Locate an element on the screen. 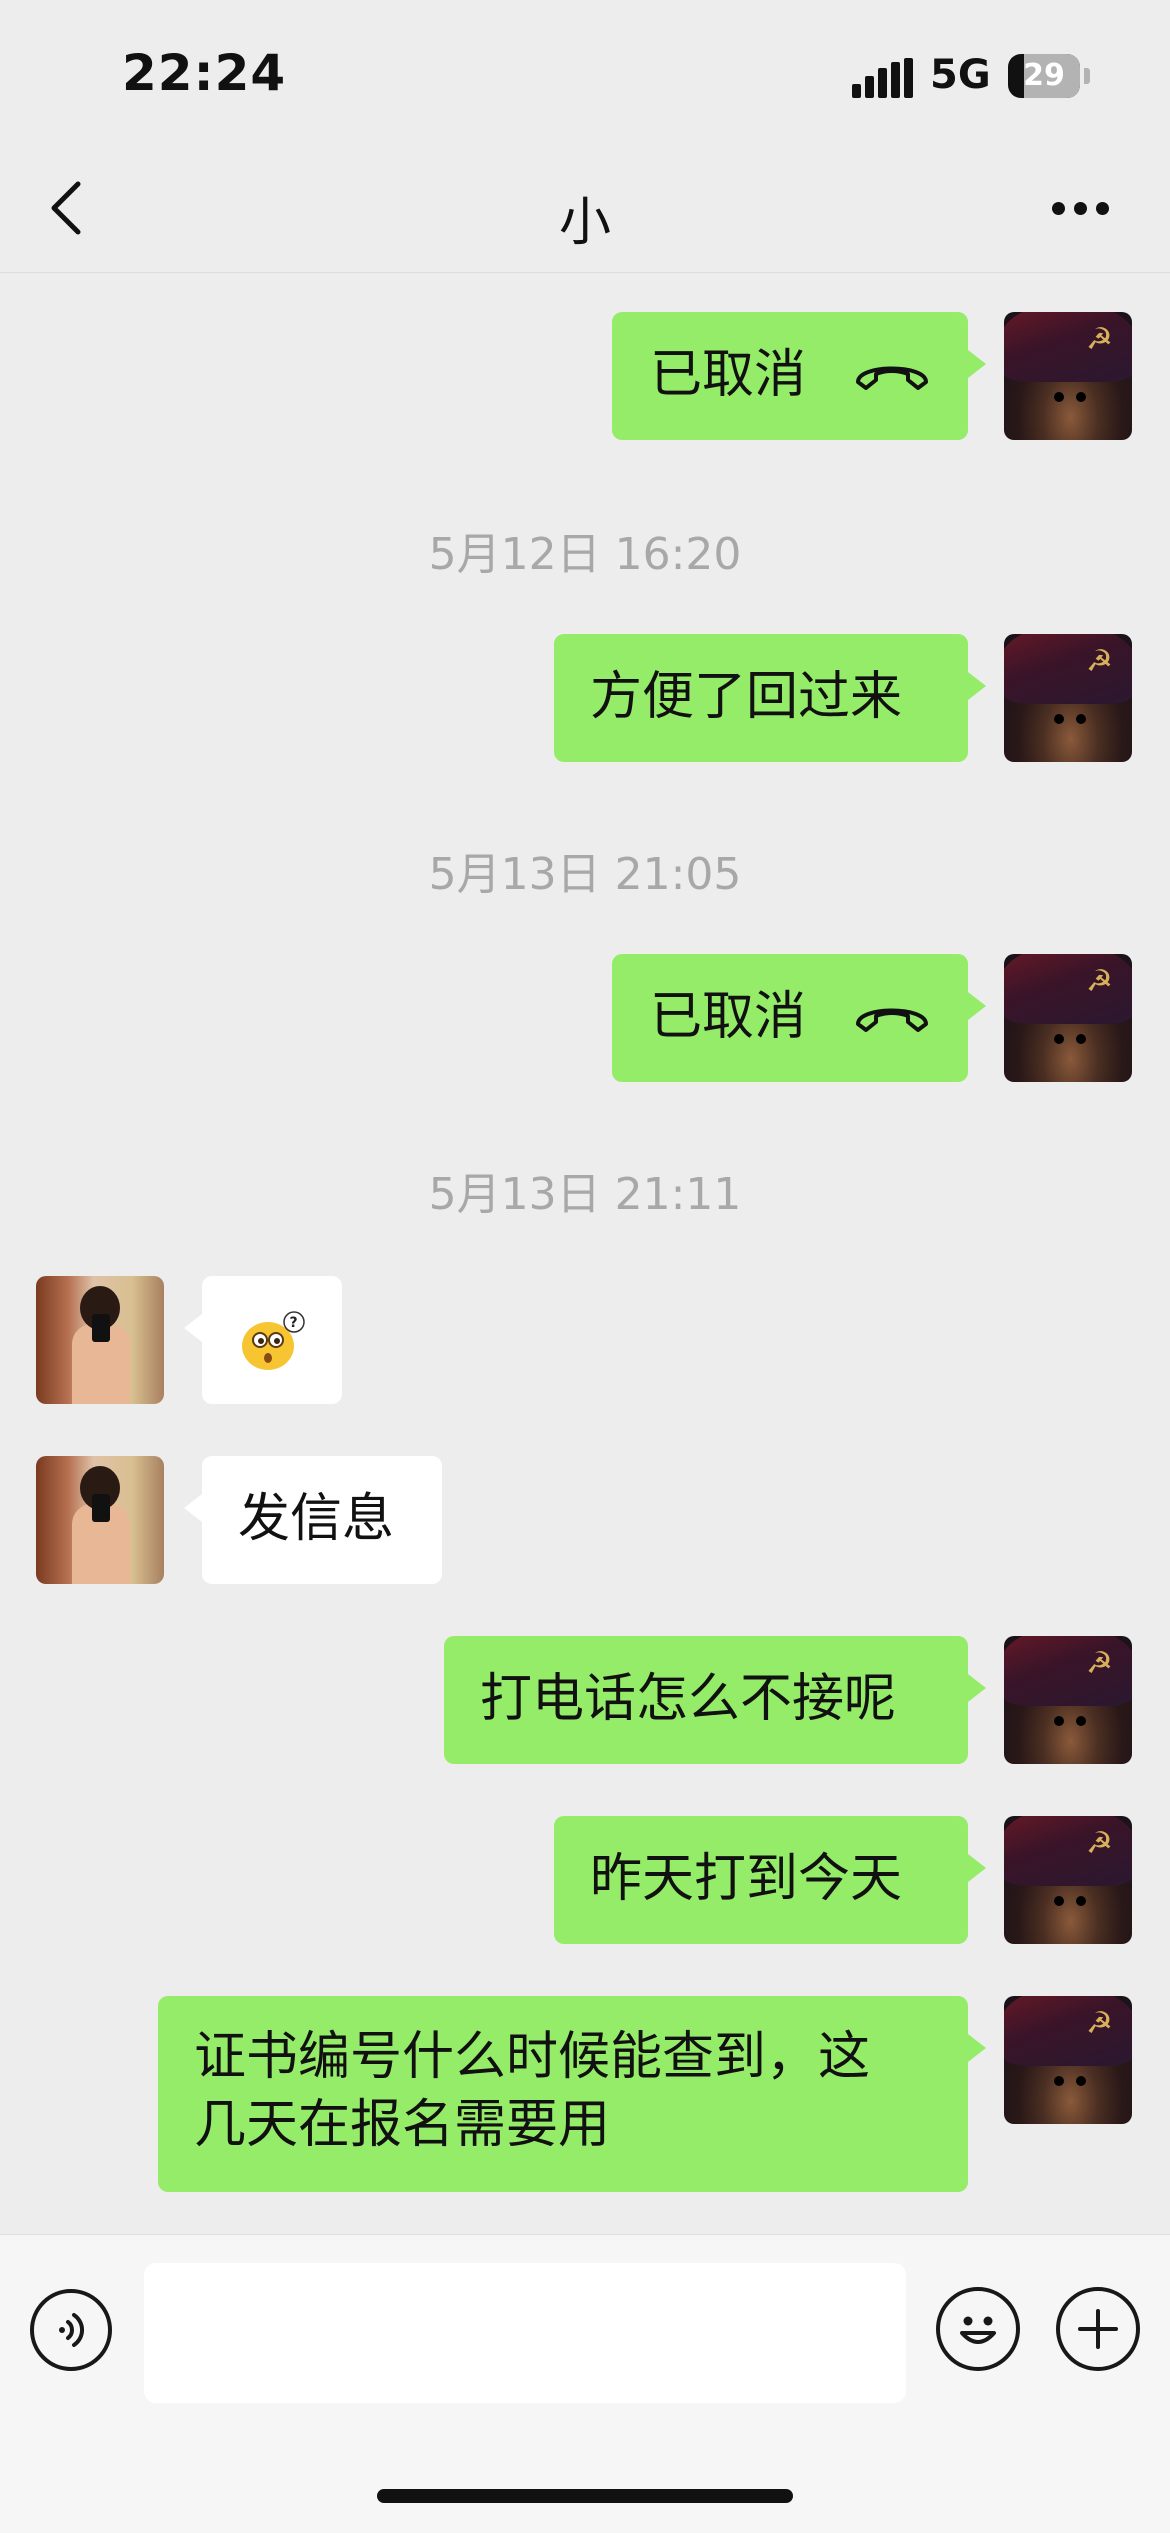 The height and width of the screenshot is (2533, 1170). input-bar is located at coordinates (585, 2383).